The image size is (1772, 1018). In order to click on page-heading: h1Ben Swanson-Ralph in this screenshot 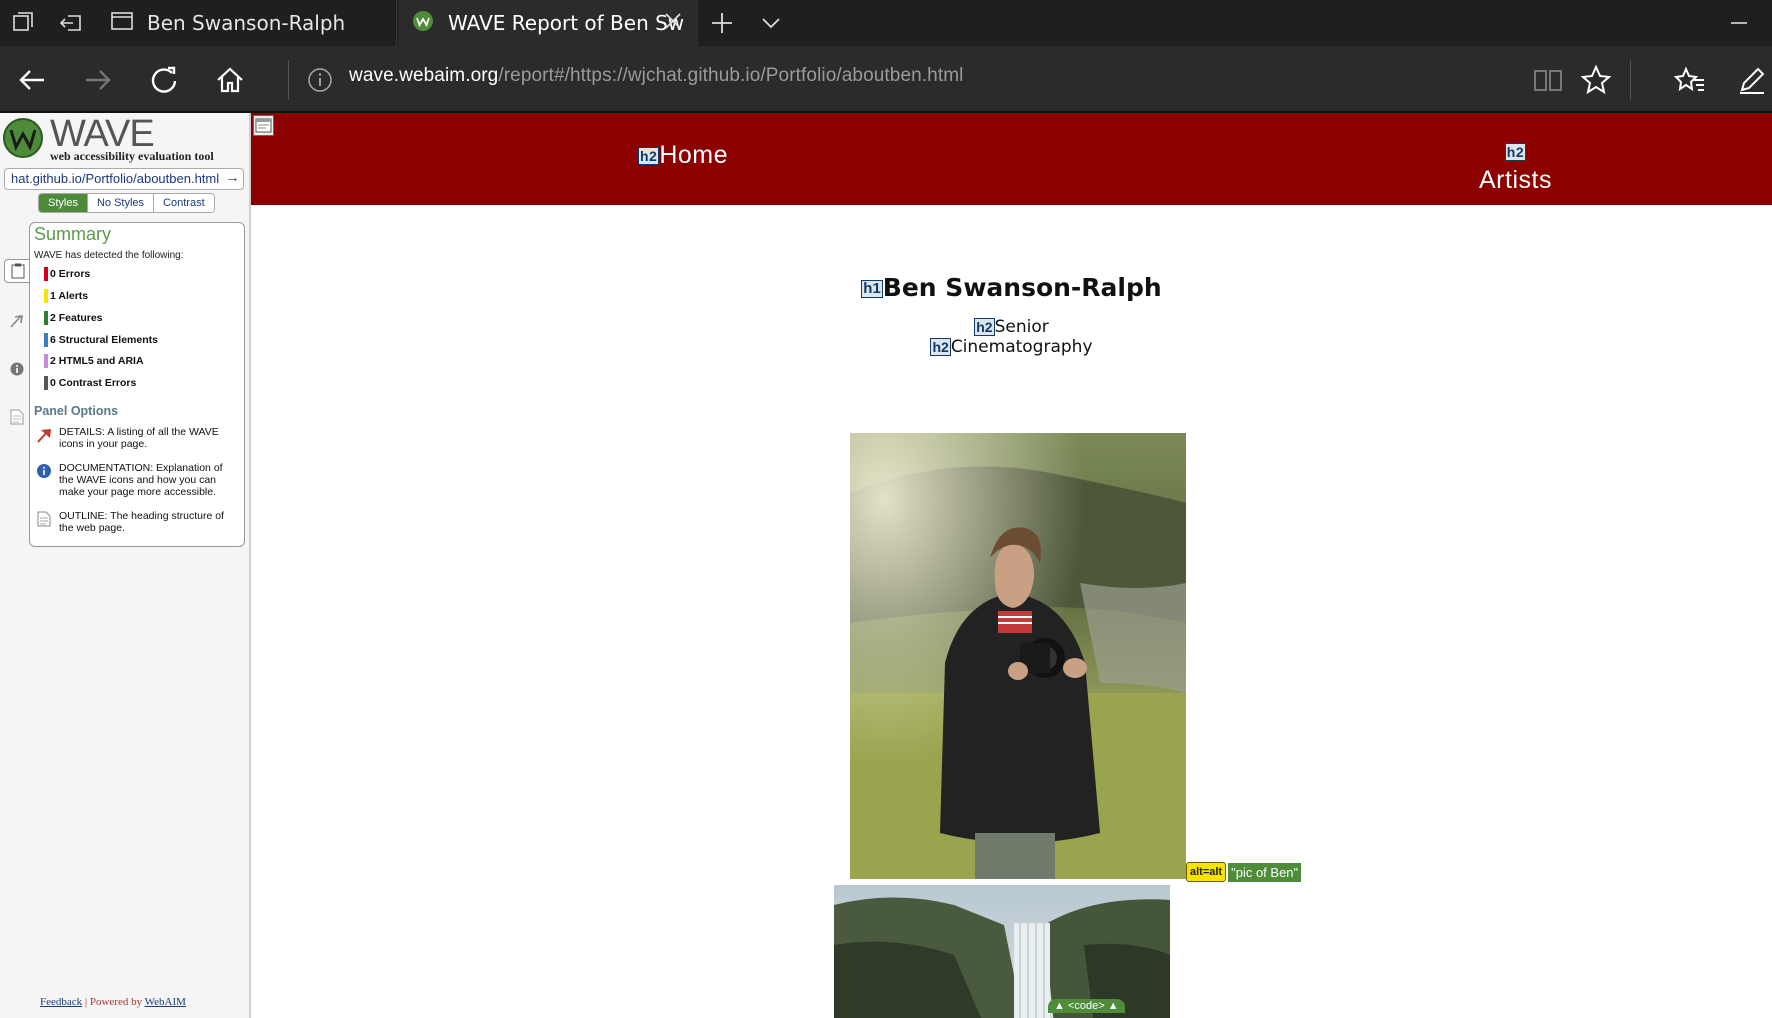, I will do `click(1011, 287)`.